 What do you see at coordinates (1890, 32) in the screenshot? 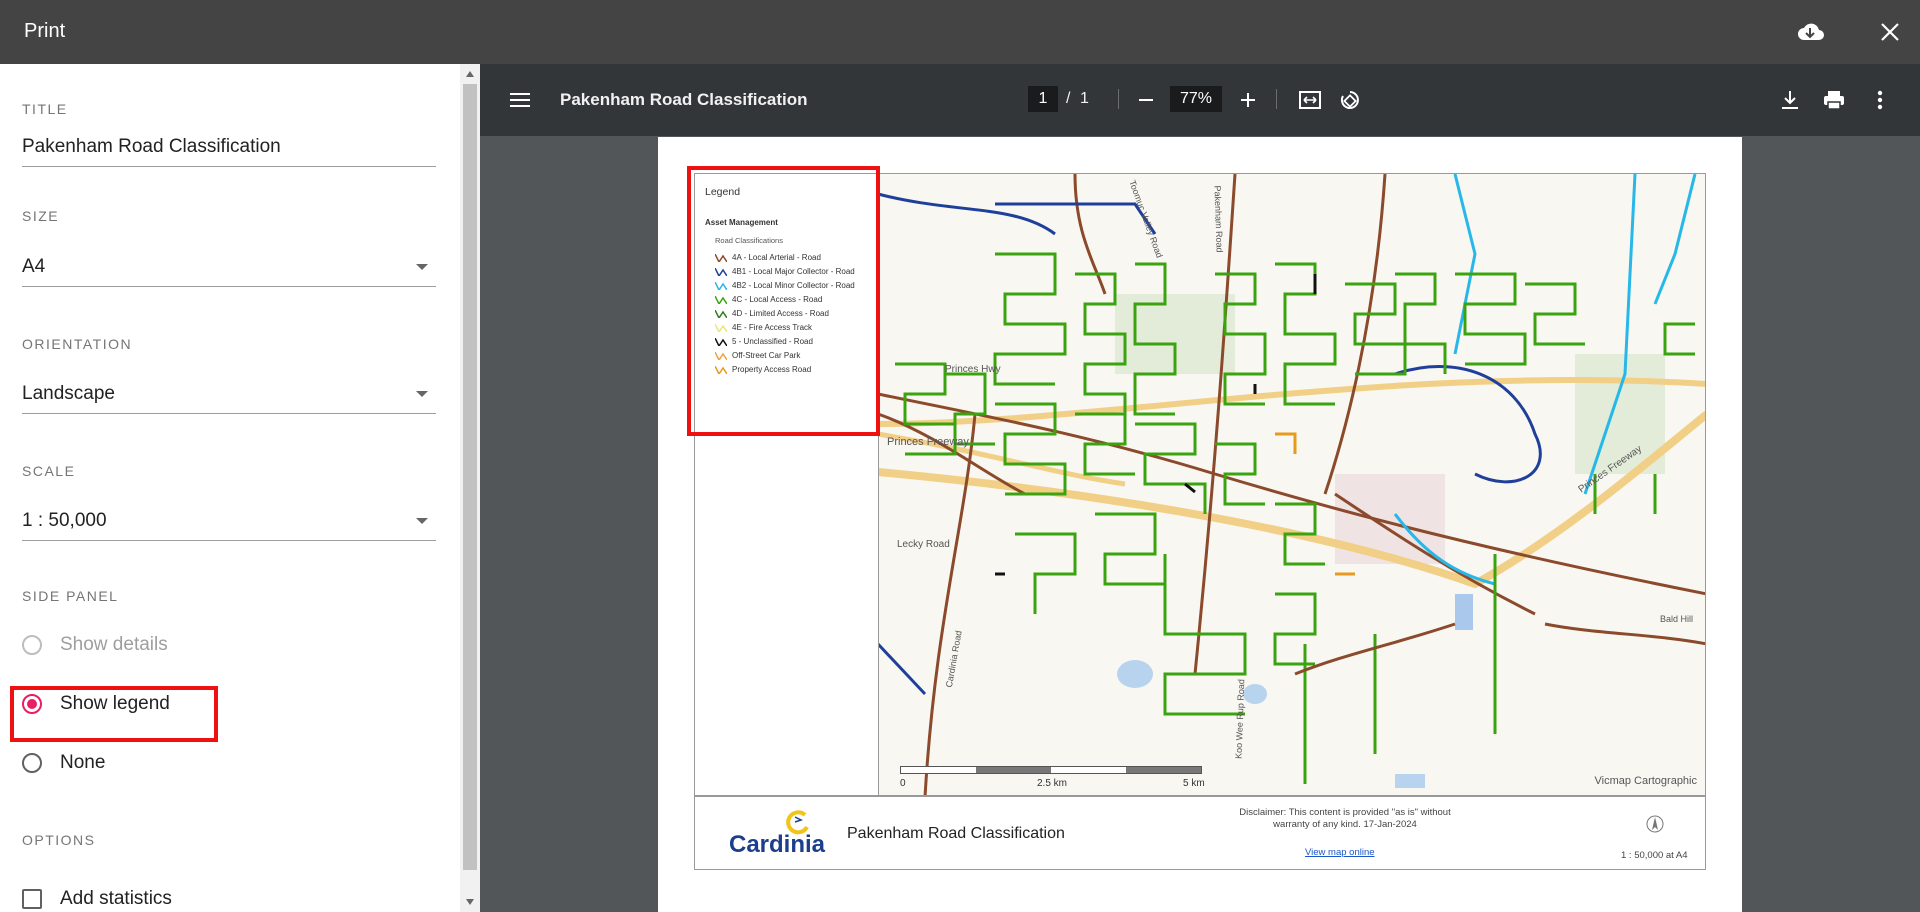
I see `close-icon` at bounding box center [1890, 32].